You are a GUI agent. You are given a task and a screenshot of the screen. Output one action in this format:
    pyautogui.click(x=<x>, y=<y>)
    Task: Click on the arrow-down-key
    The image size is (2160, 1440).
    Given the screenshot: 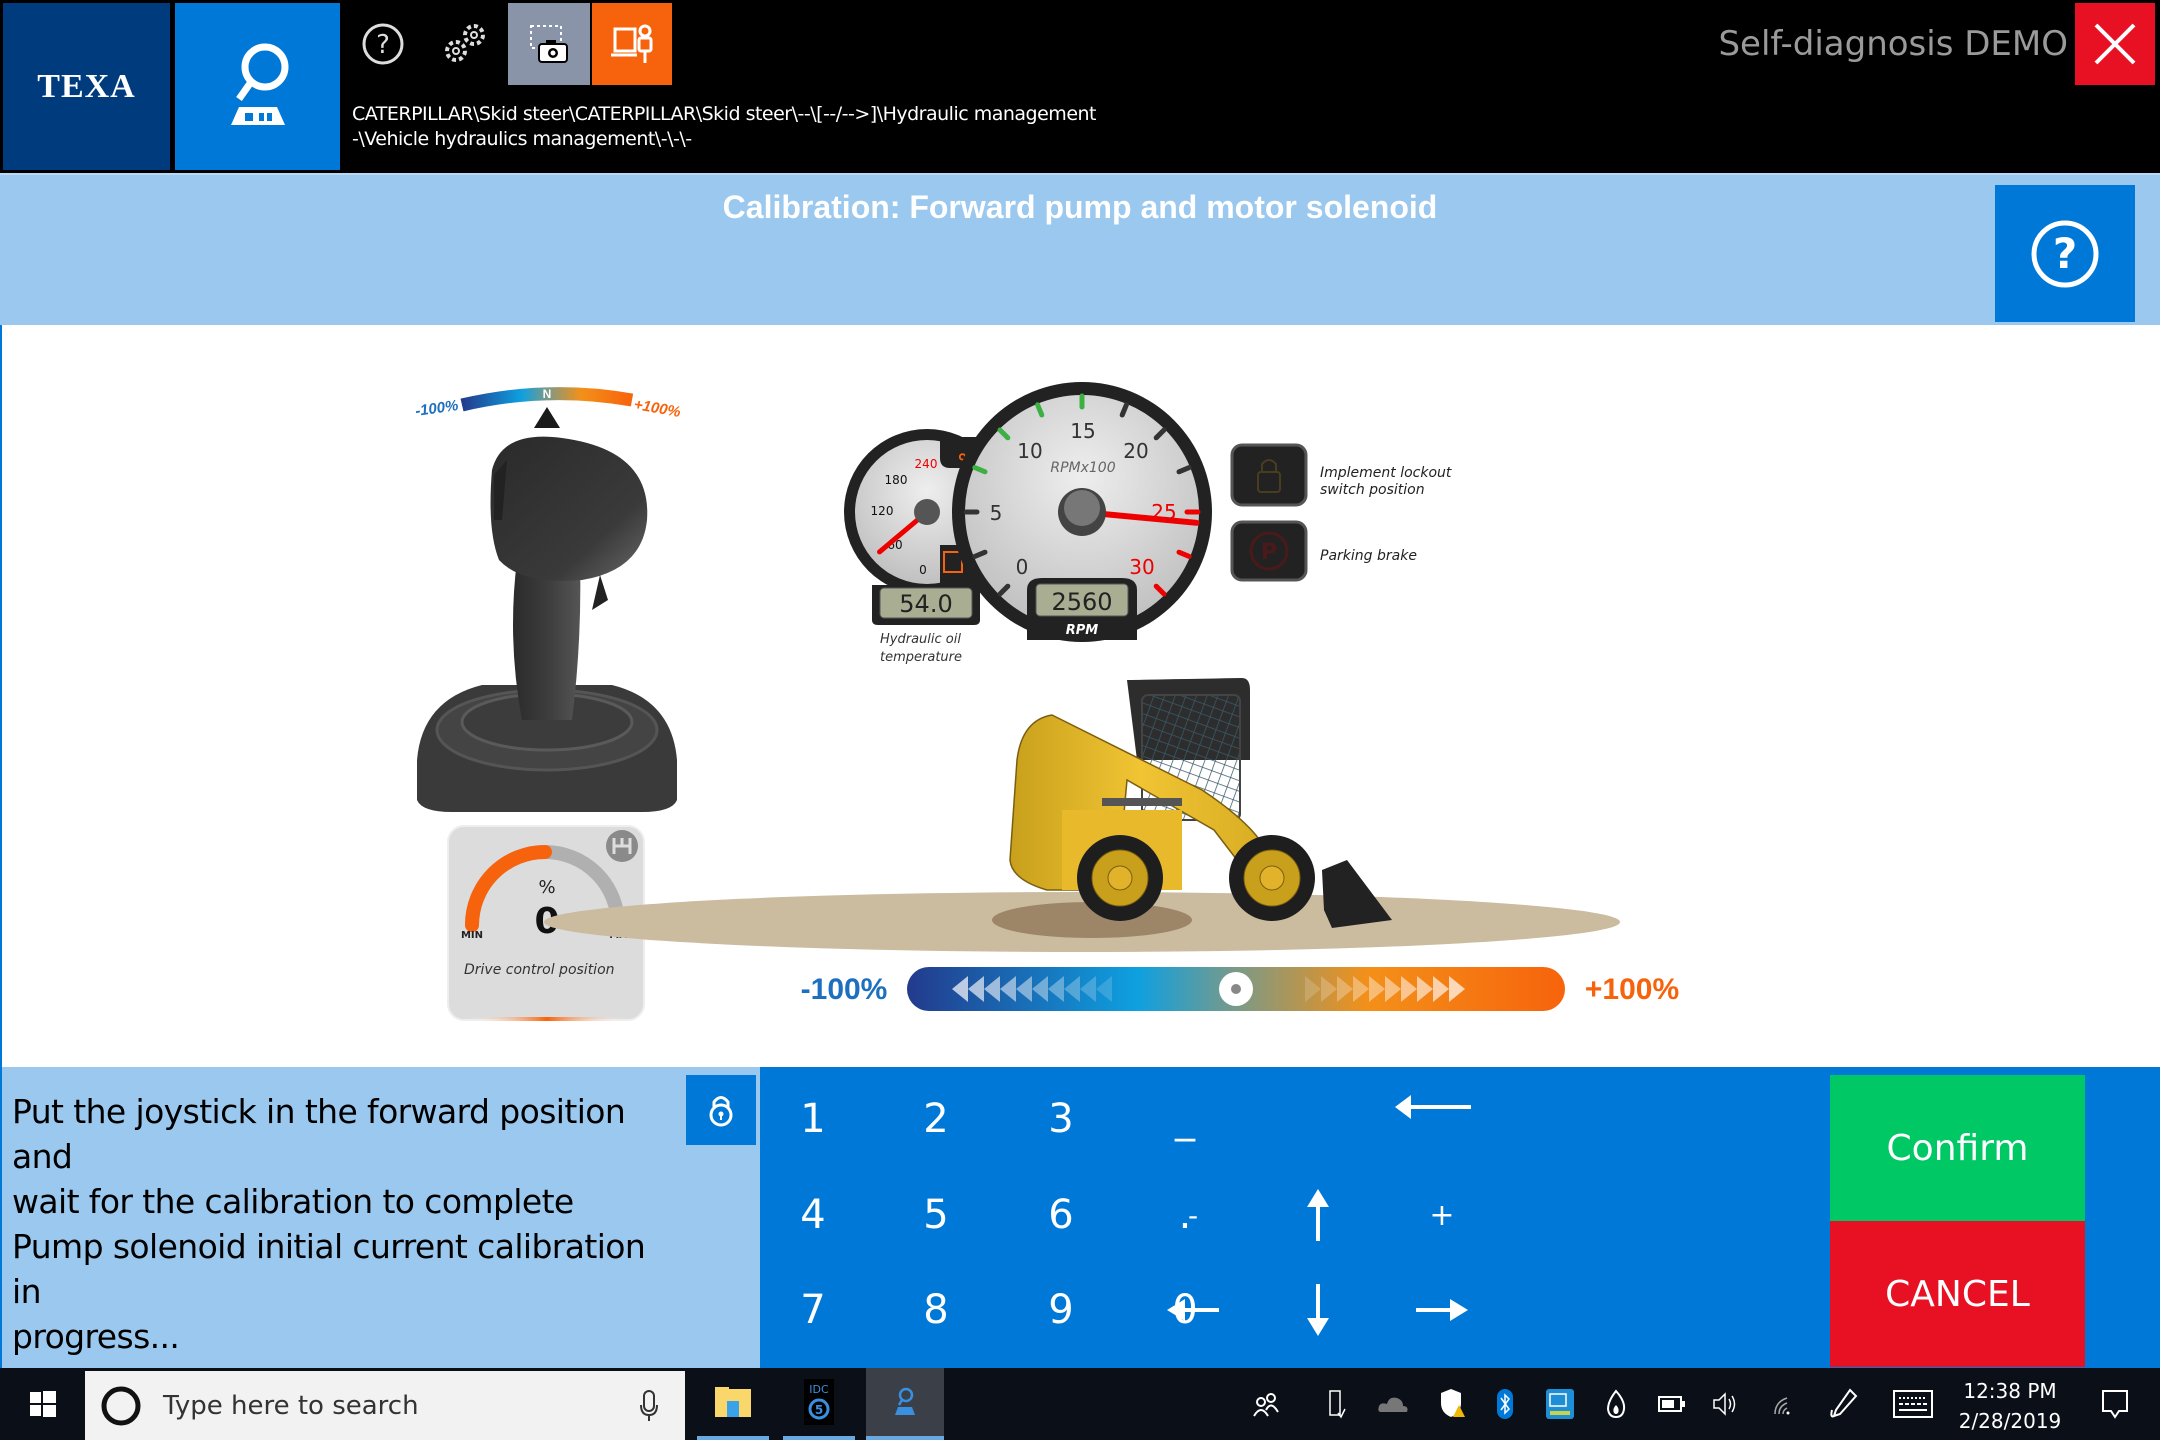 What is the action you would take?
    pyautogui.click(x=1318, y=1310)
    